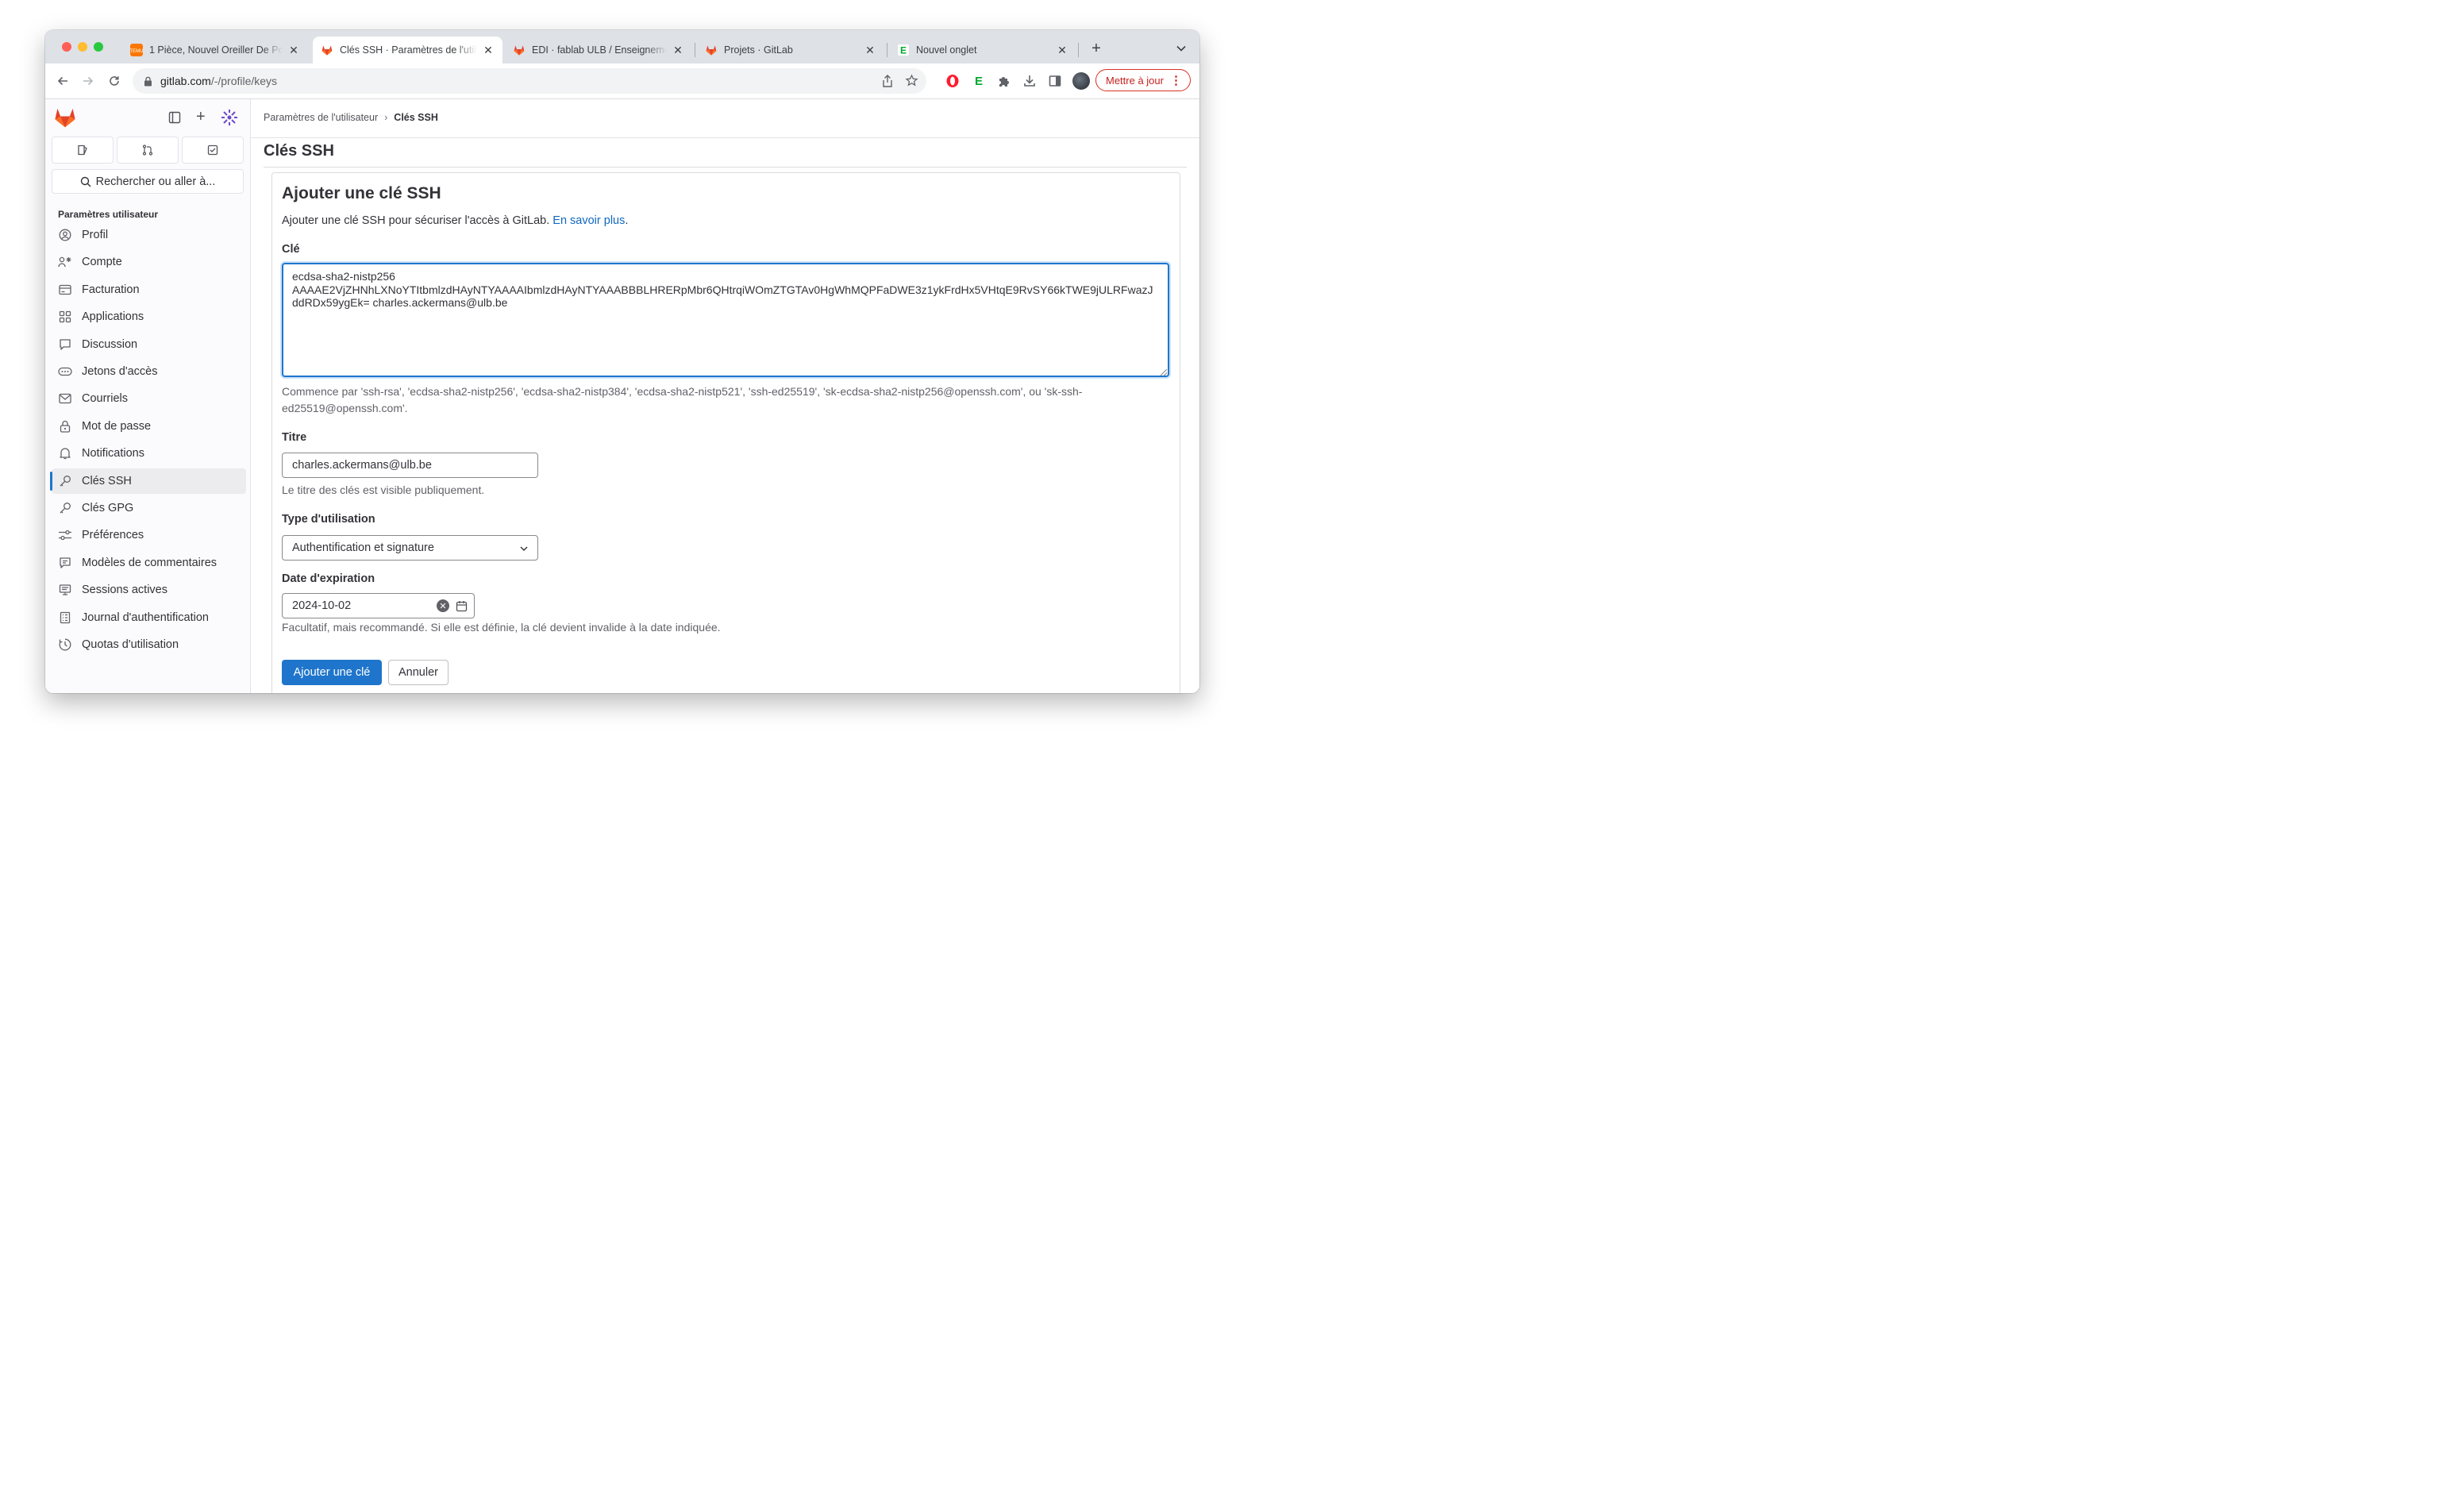 The width and height of the screenshot is (2464, 1491). Describe the element at coordinates (65, 618) in the screenshot. I see `log-icon` at that location.